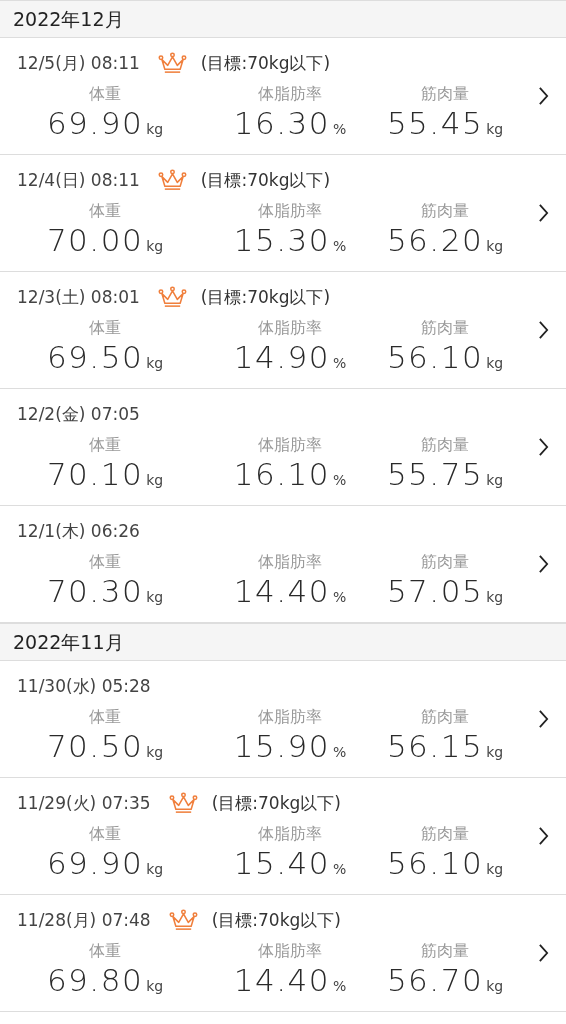  Describe the element at coordinates (95, 474) in the screenshot. I see `metric-value: 70.10` at that location.